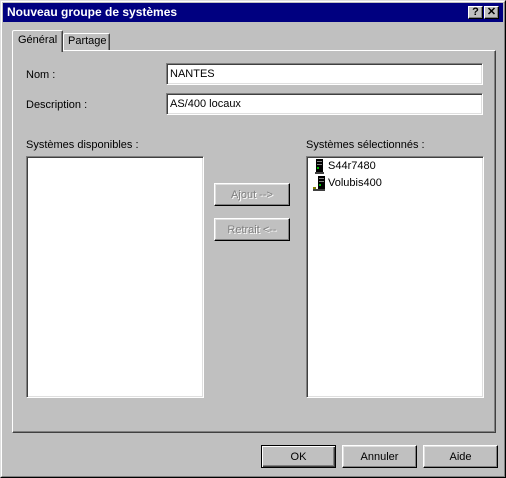  Describe the element at coordinates (324, 74) in the screenshot. I see `name-field` at that location.